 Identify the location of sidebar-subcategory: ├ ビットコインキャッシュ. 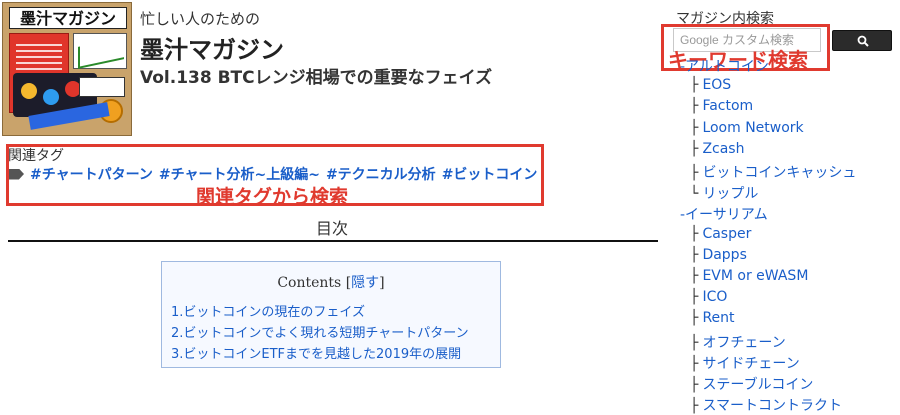
(773, 172).